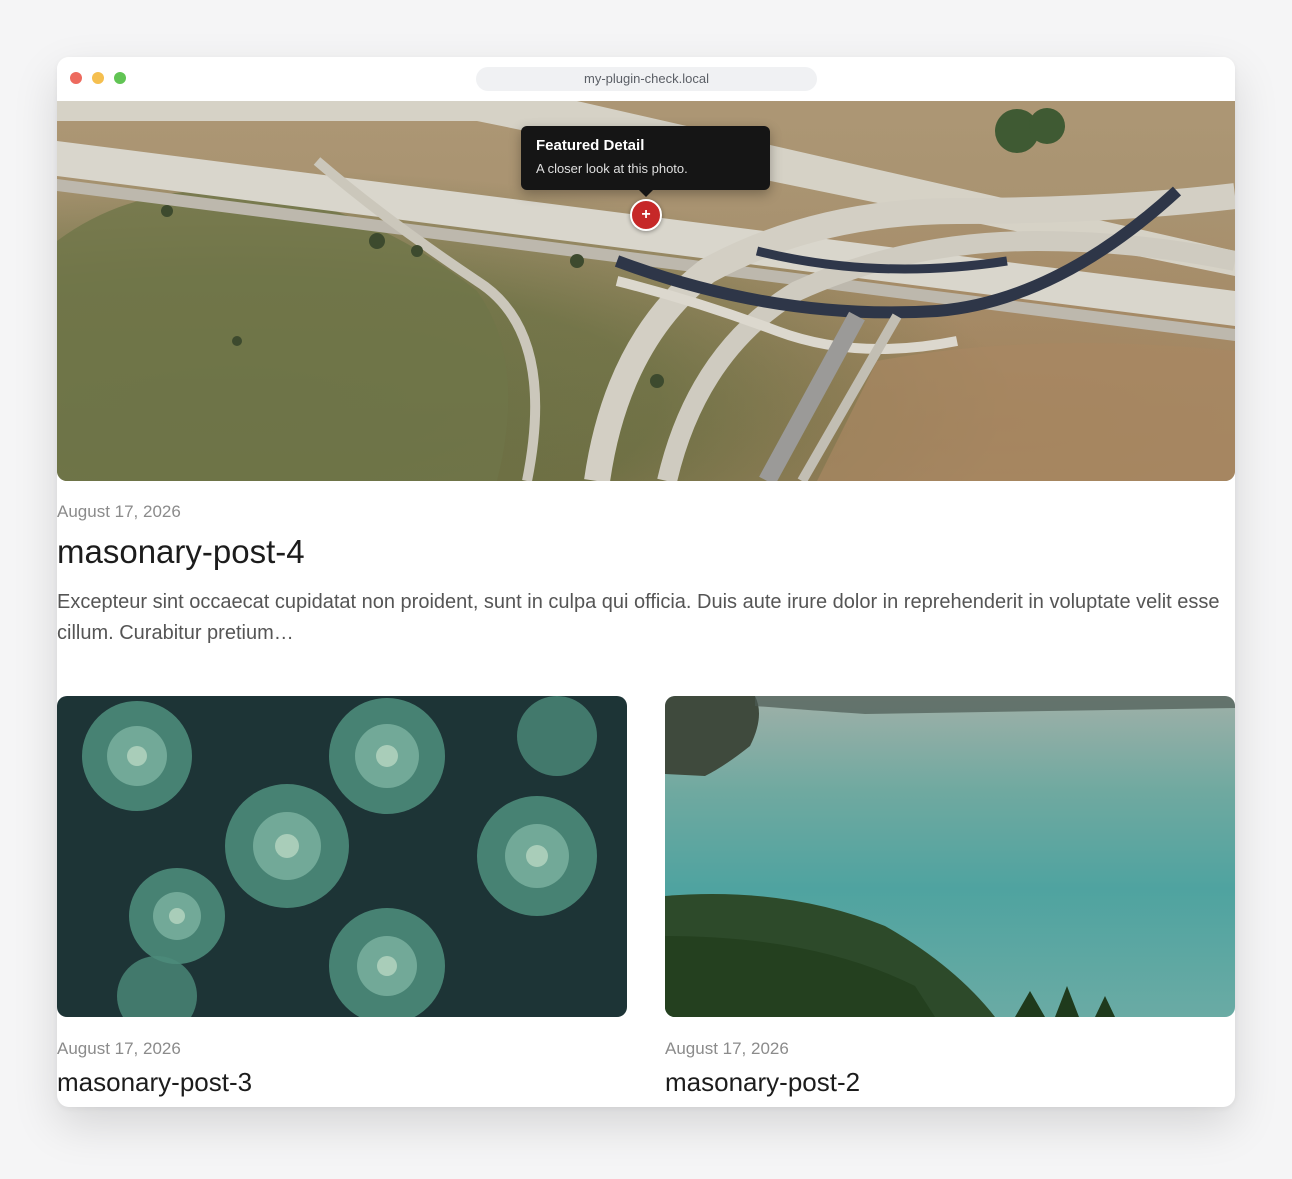 This screenshot has height=1179, width=1292. What do you see at coordinates (154, 1082) in the screenshot?
I see `post-title: masonary-post-3` at bounding box center [154, 1082].